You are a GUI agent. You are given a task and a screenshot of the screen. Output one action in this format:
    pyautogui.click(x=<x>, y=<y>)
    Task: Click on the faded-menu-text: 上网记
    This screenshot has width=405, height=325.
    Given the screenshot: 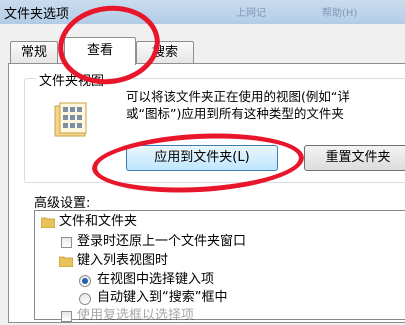 What is the action you would take?
    pyautogui.click(x=251, y=13)
    